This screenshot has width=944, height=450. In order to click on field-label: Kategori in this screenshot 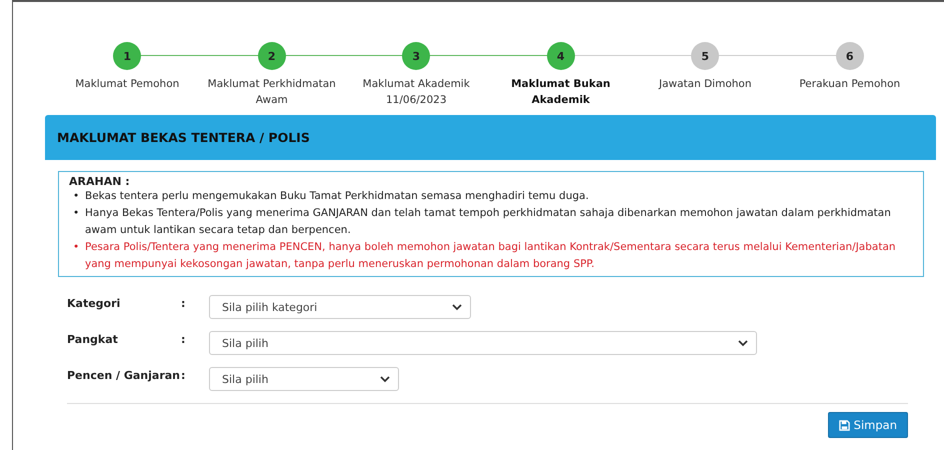, I will do `click(94, 303)`.